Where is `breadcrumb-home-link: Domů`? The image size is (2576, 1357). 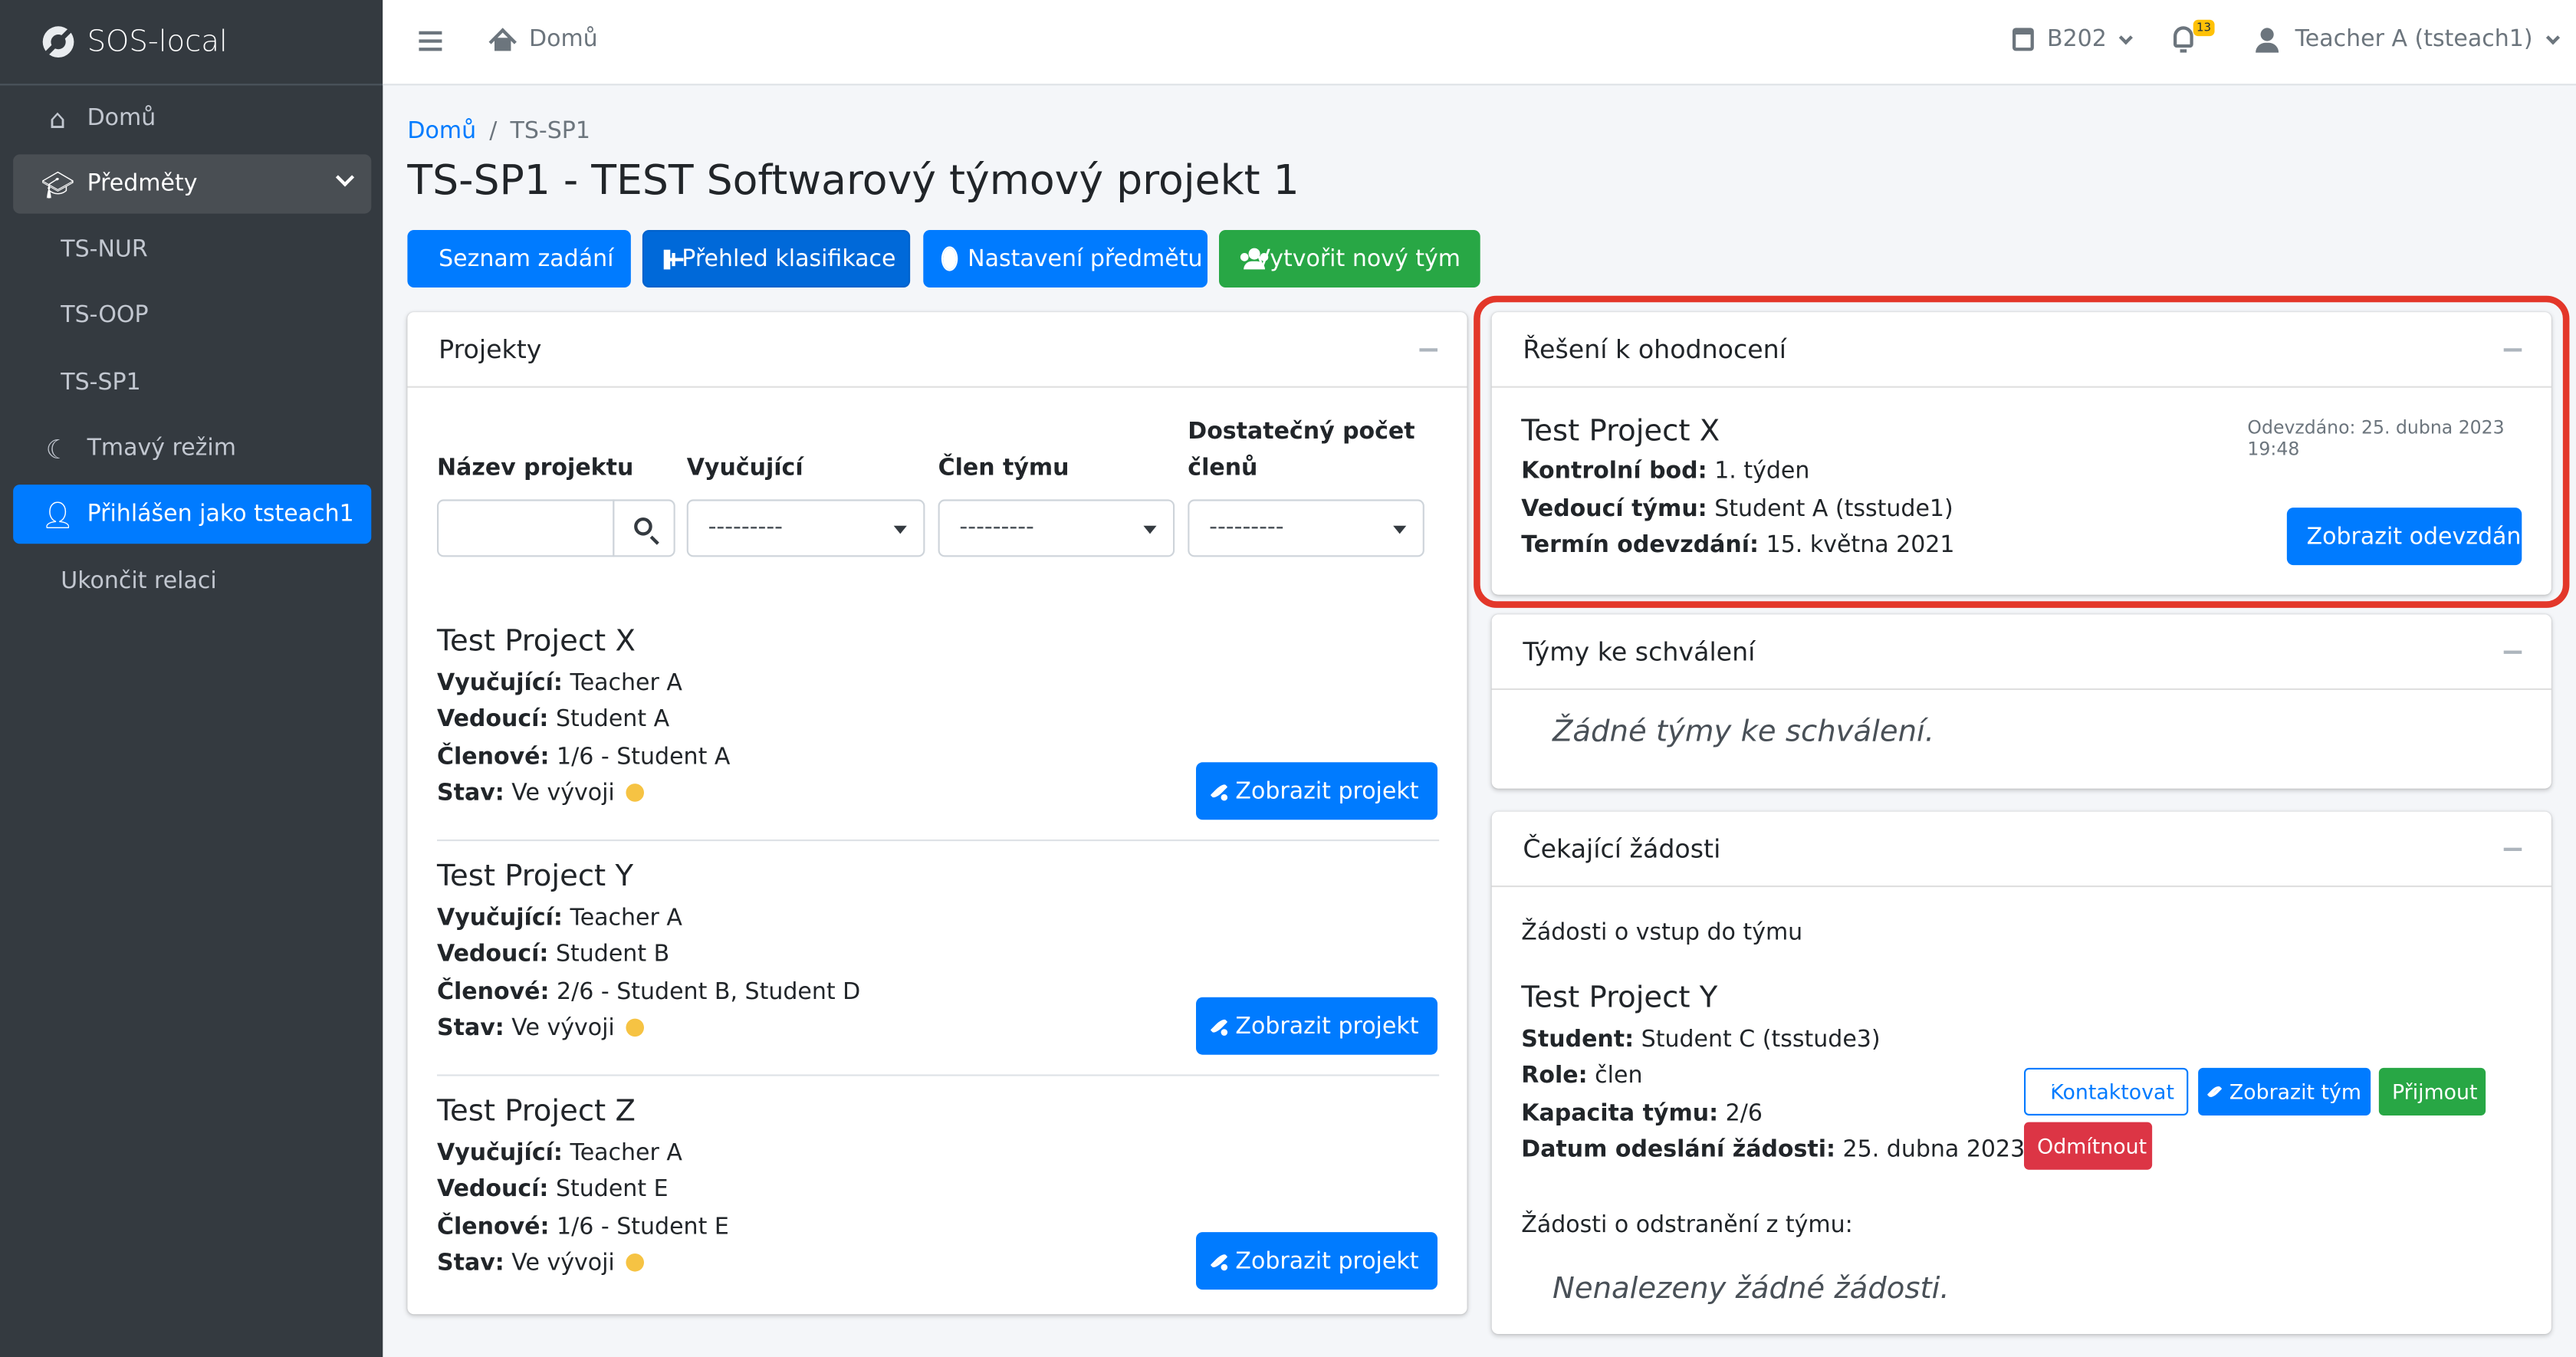 breadcrumb-home-link: Domů is located at coordinates (442, 131).